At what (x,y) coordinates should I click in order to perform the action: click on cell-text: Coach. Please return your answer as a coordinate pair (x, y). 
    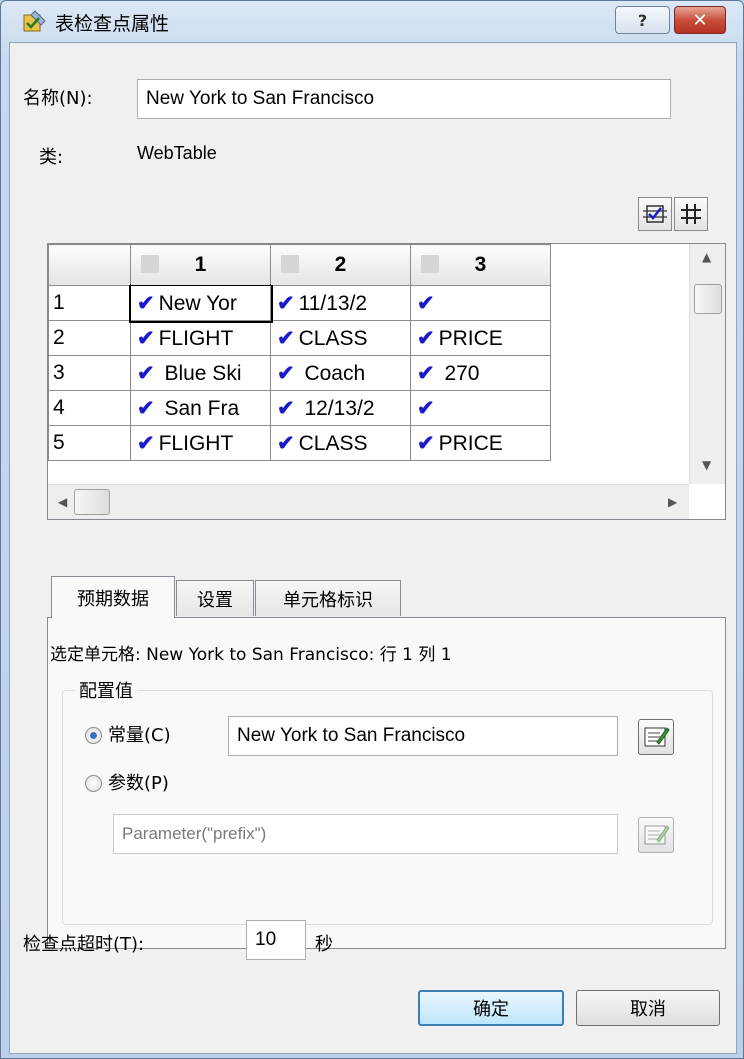
    Looking at the image, I should click on (332, 373).